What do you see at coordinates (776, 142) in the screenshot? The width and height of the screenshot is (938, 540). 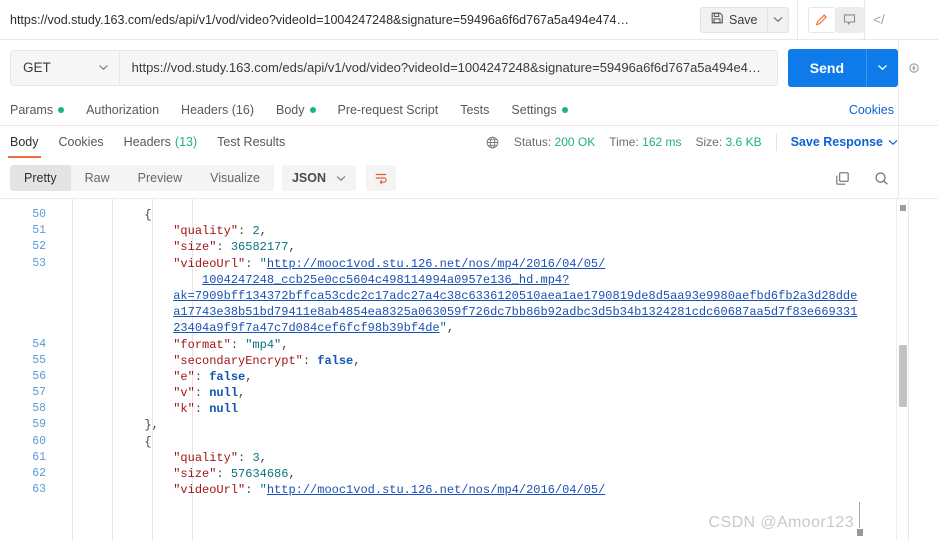 I see `meta-divider` at bounding box center [776, 142].